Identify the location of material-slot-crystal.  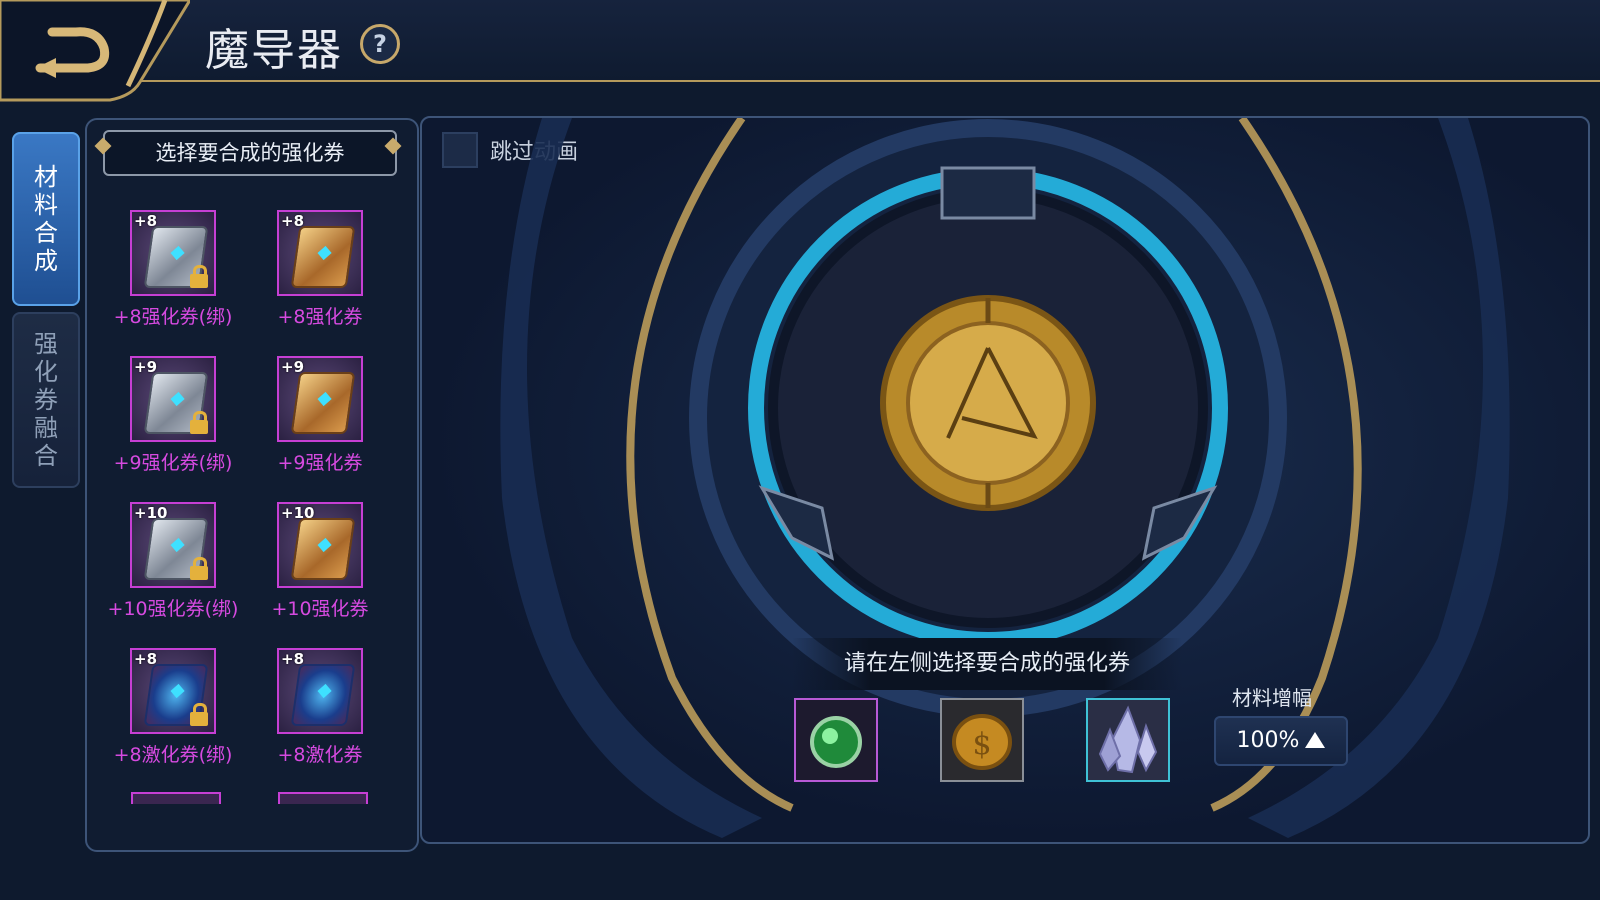
(1128, 740).